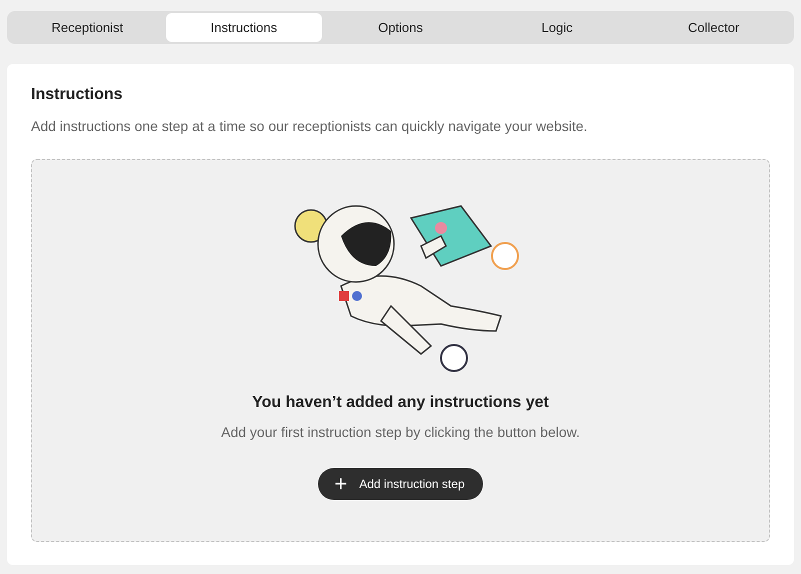 The height and width of the screenshot is (574, 801). I want to click on tab: Instructions, so click(244, 27).